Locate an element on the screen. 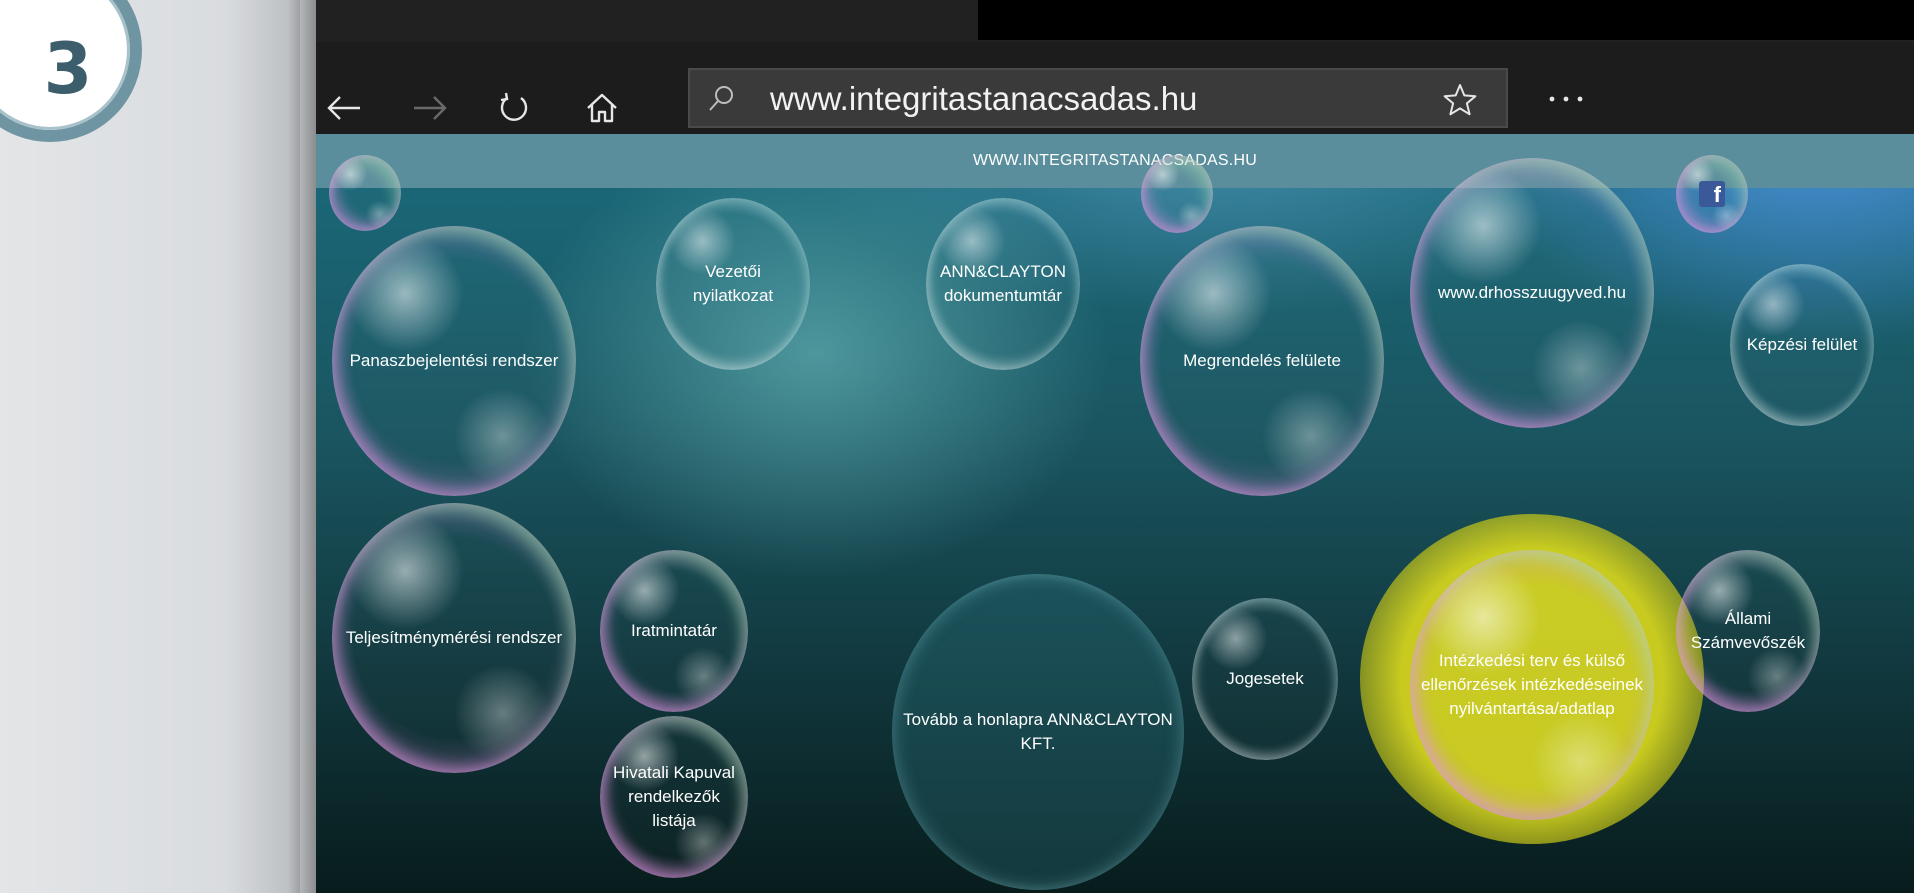 The height and width of the screenshot is (893, 1914). step-number: 3 is located at coordinates (68, 69).